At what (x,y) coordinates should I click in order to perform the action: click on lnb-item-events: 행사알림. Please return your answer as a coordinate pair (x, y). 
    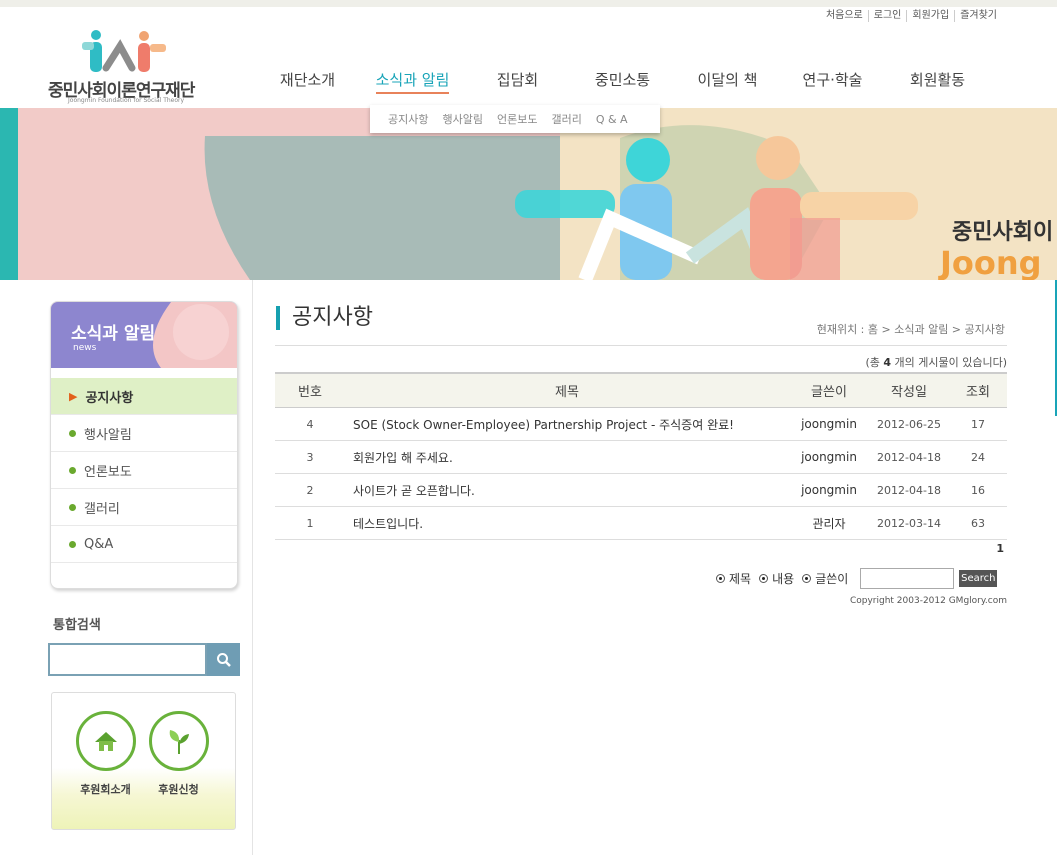
    Looking at the image, I should click on (144, 433).